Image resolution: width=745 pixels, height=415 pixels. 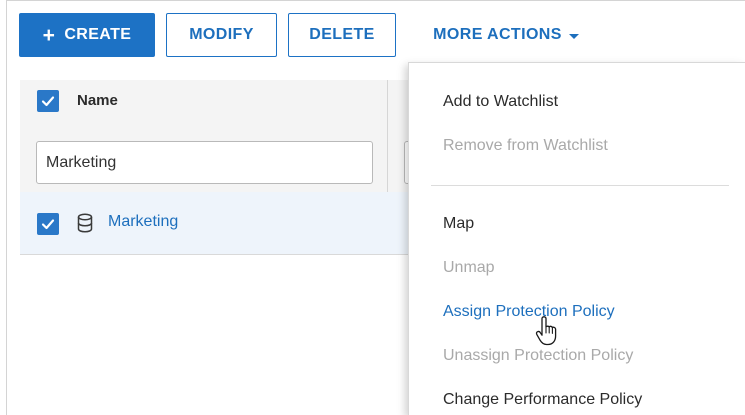 What do you see at coordinates (529, 312) in the screenshot?
I see `menu-item-assign-protection-policy: Assign Protection Policy` at bounding box center [529, 312].